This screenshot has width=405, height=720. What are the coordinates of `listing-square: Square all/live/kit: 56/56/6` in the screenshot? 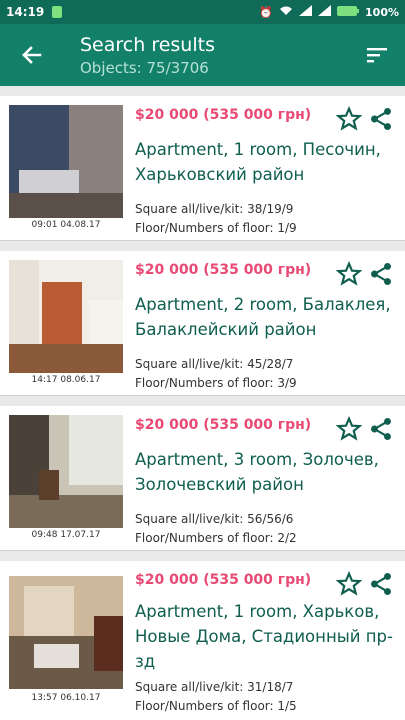 It's located at (214, 519).